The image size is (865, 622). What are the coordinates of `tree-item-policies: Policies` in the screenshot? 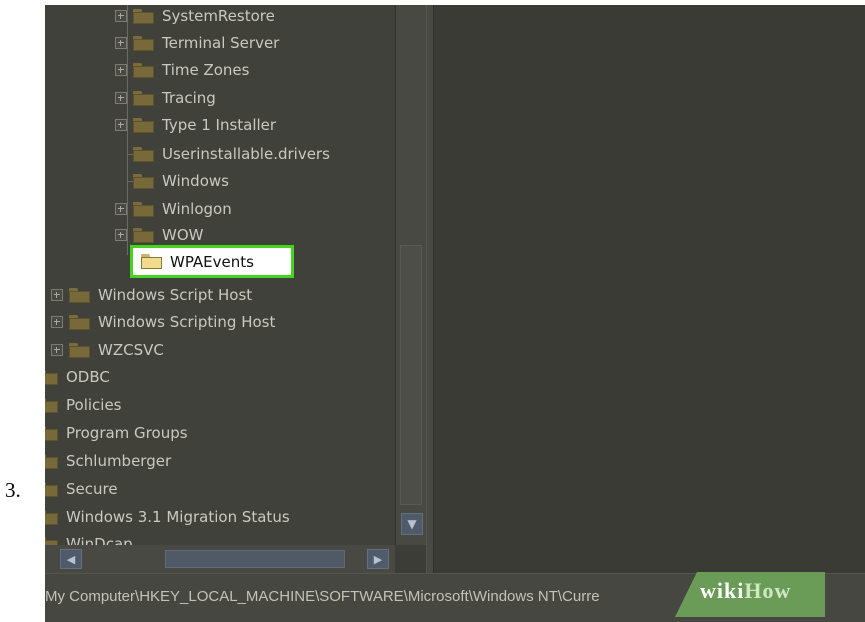 It's located at (83, 405).